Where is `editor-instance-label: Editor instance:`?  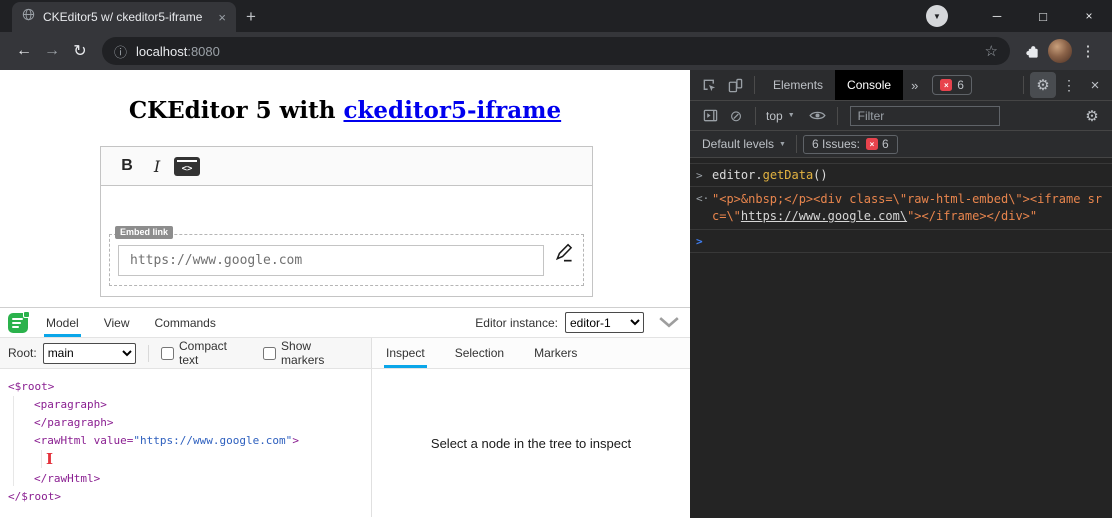 editor-instance-label: Editor instance: is located at coordinates (516, 322).